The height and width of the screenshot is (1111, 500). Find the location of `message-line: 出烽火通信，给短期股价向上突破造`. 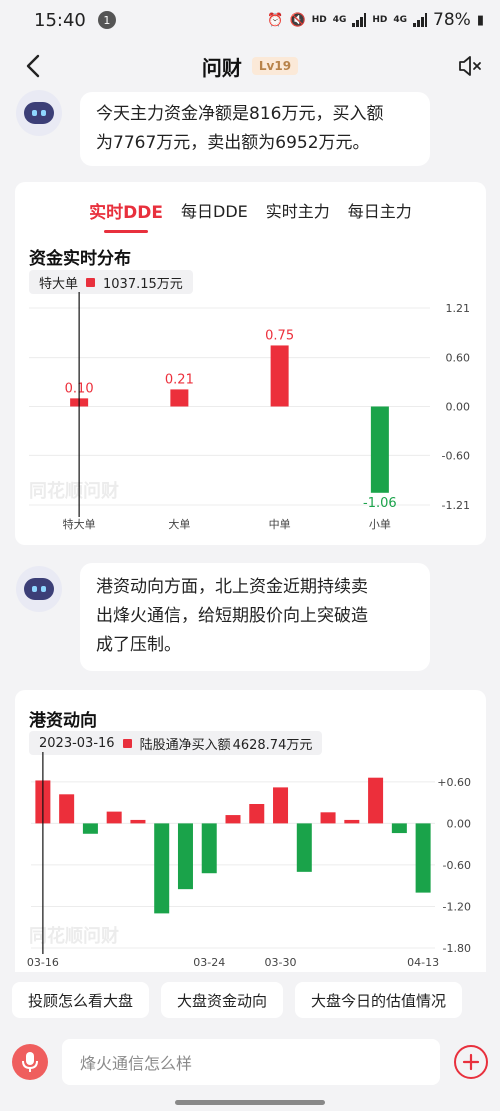

message-line: 出烽火通信，给短期股价向上突破造 is located at coordinates (232, 616).